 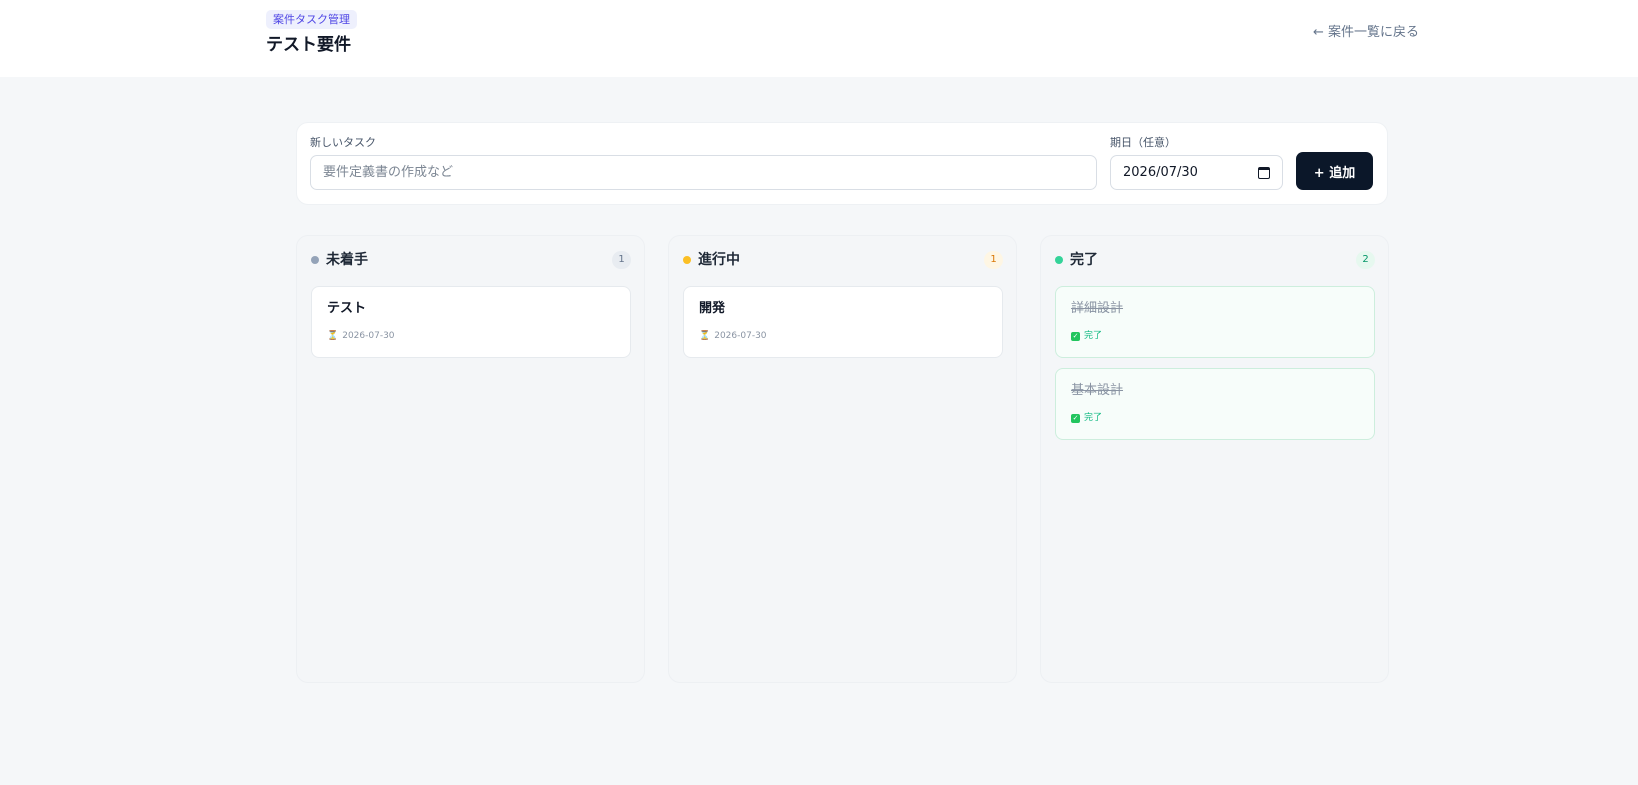 What do you see at coordinates (1215, 322) in the screenshot?
I see `task-card: 詳細設計 ✓ 完了` at bounding box center [1215, 322].